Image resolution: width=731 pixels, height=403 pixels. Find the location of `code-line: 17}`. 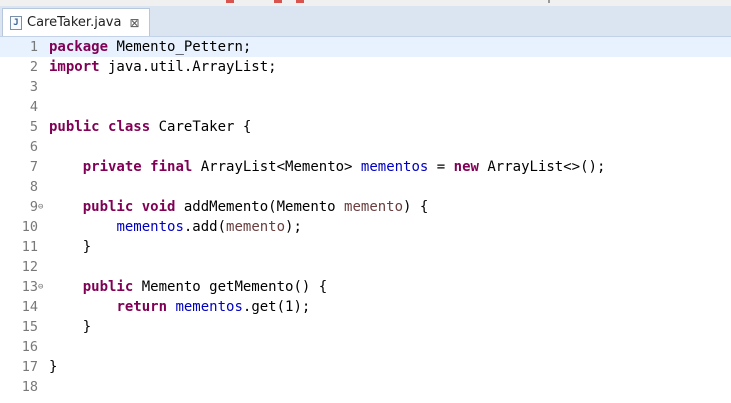

code-line: 17} is located at coordinates (365, 367).